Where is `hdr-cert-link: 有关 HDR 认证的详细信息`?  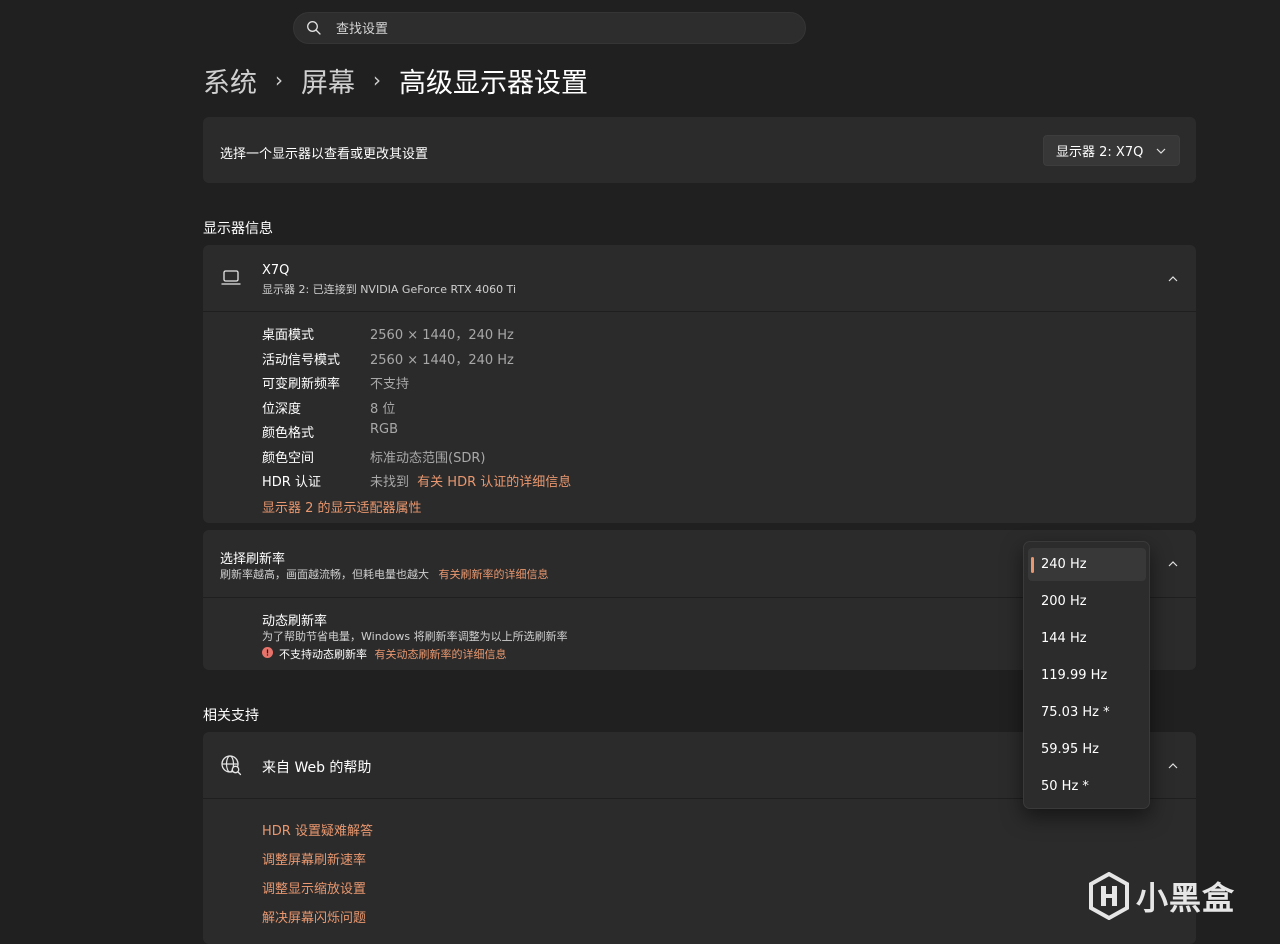 hdr-cert-link: 有关 HDR 认证的详细信息 is located at coordinates (494, 482).